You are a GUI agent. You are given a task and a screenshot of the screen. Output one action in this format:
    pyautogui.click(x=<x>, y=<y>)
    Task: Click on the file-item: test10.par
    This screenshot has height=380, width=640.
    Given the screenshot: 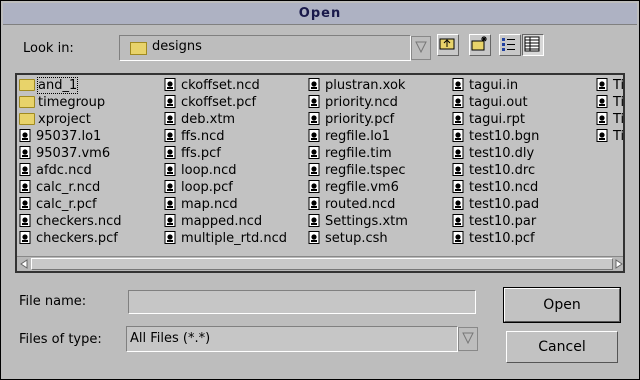 What is the action you would take?
    pyautogui.click(x=495, y=221)
    